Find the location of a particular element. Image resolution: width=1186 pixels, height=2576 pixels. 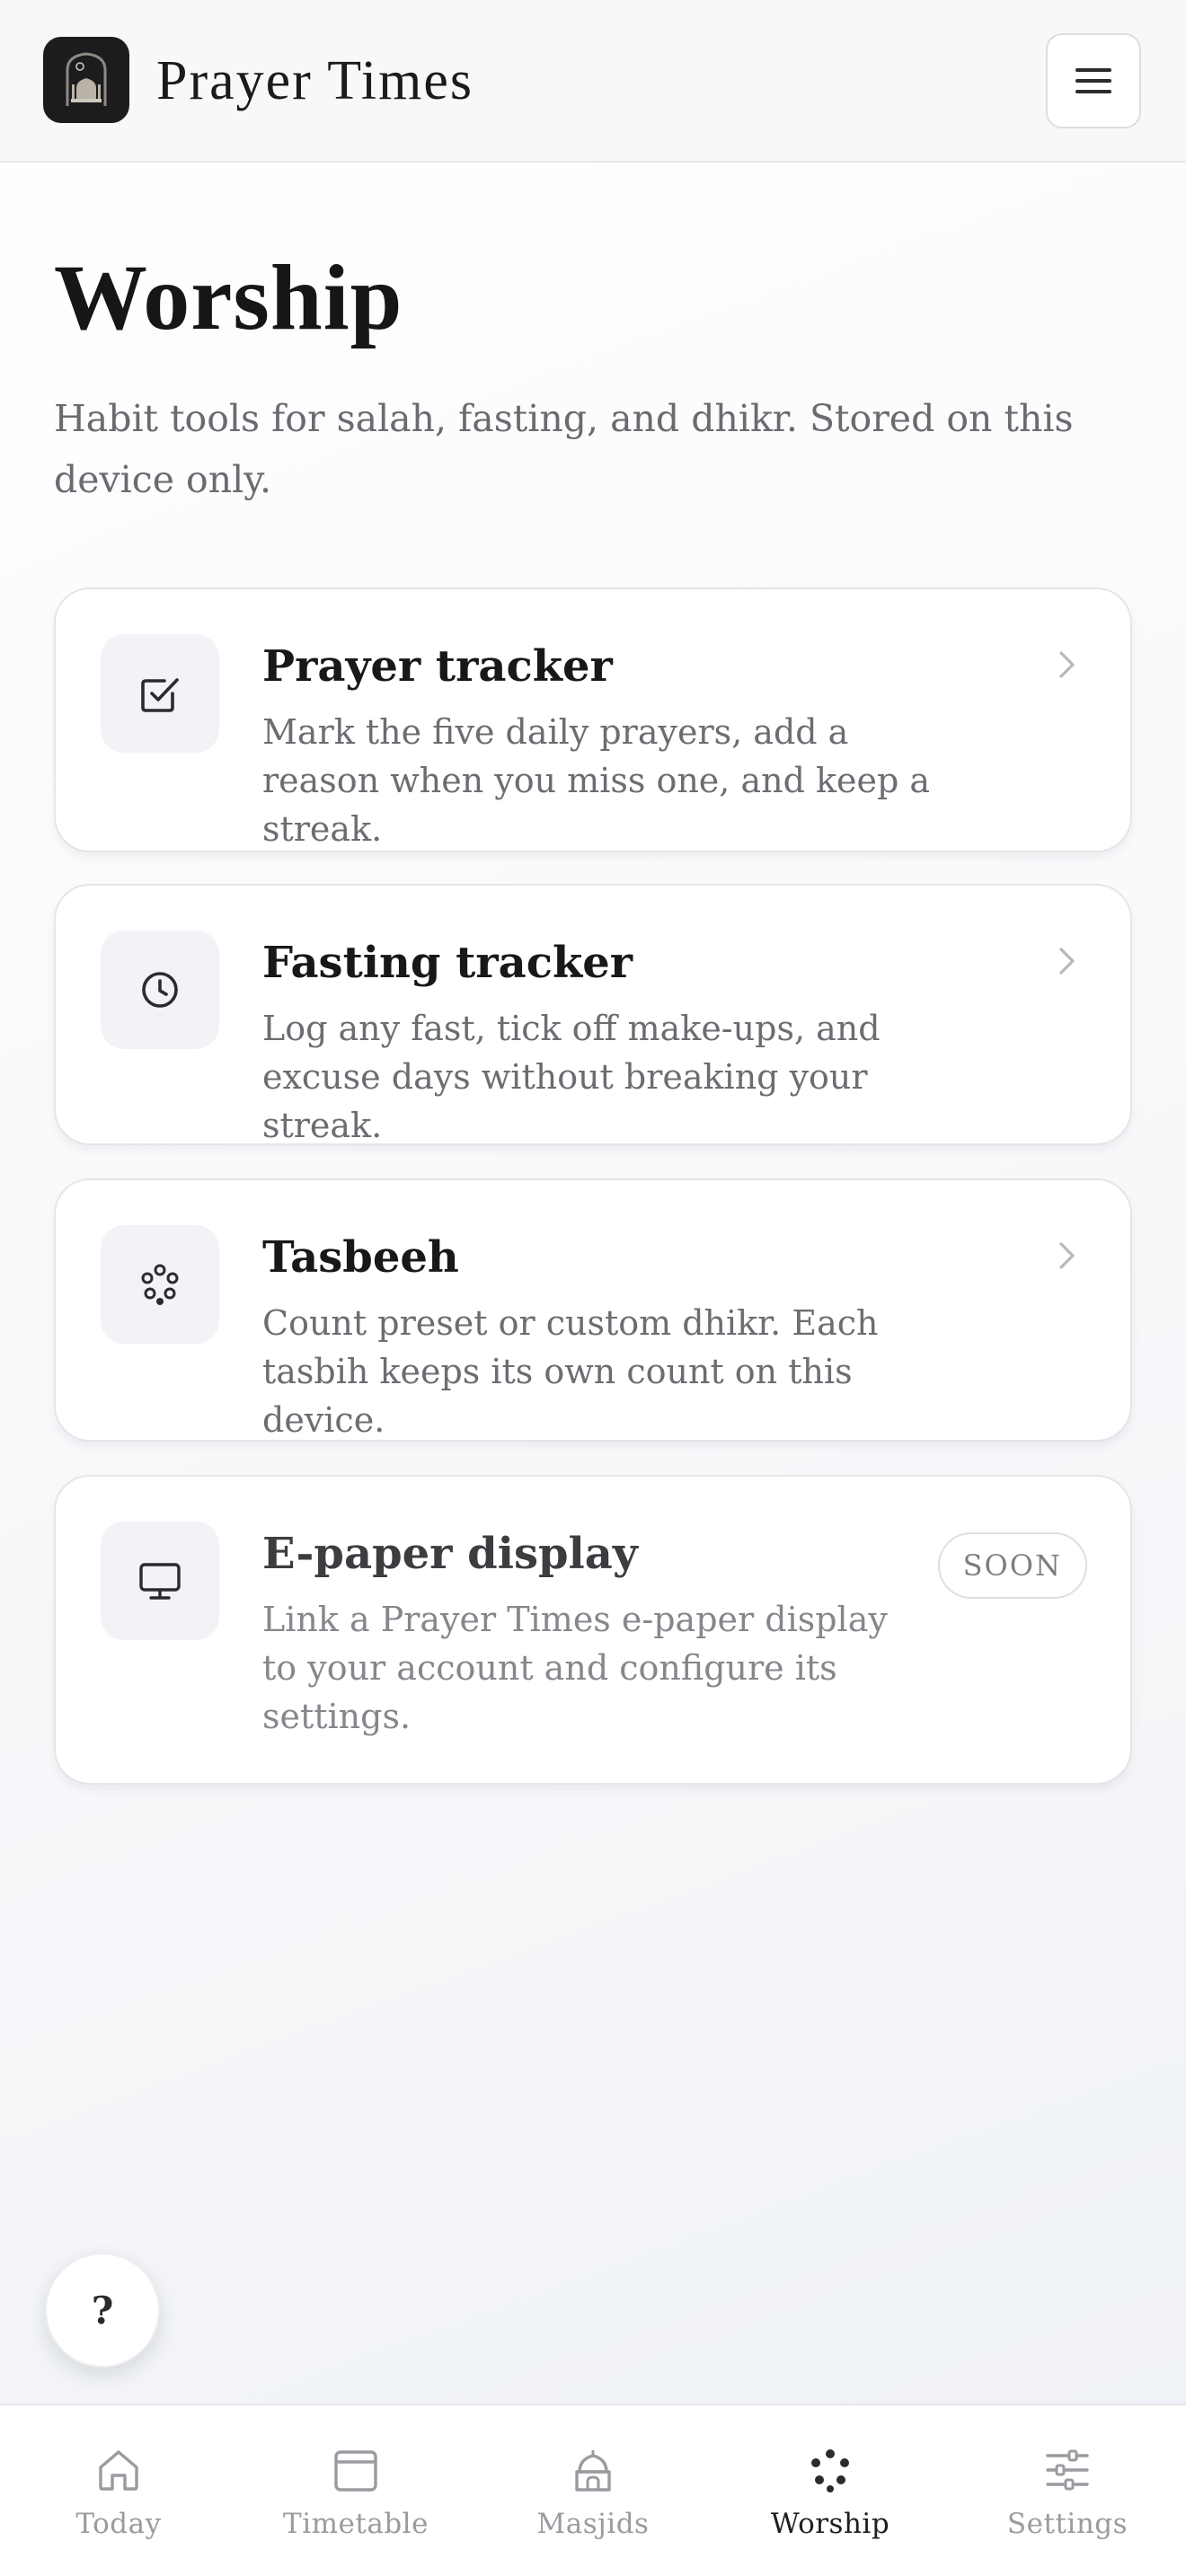

nav-label: Timetable is located at coordinates (356, 2524).